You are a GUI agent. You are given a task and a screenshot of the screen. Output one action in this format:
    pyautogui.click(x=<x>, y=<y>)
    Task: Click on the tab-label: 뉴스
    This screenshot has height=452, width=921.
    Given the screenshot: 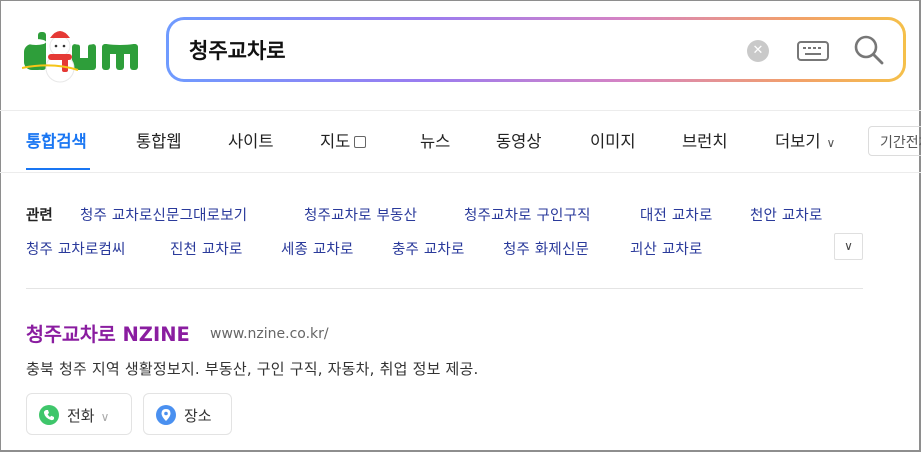 What is the action you would take?
    pyautogui.click(x=435, y=141)
    